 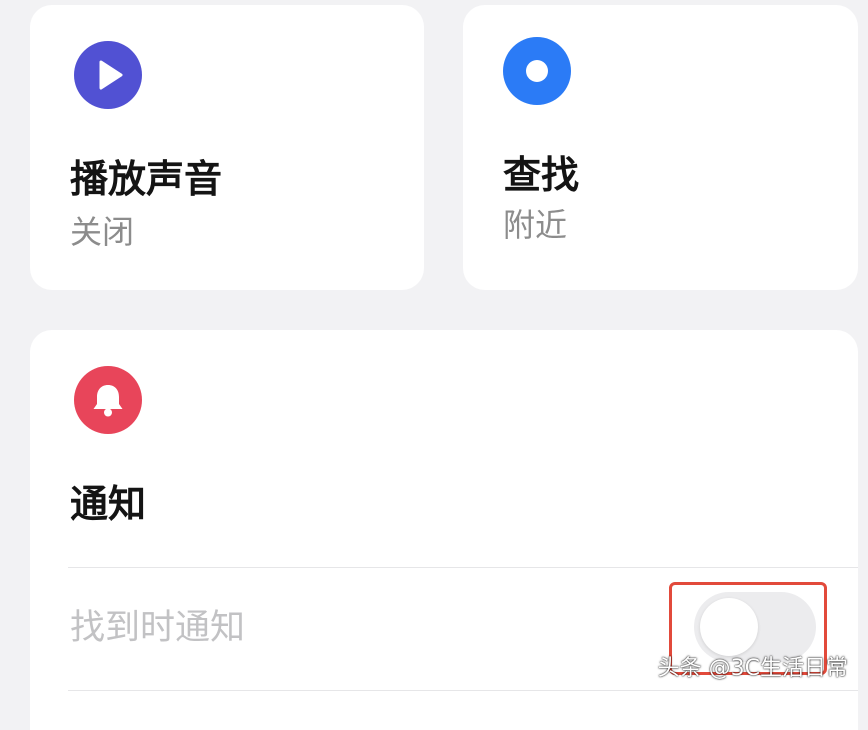 I want to click on play-sound-title: 播放声音, so click(x=146, y=179).